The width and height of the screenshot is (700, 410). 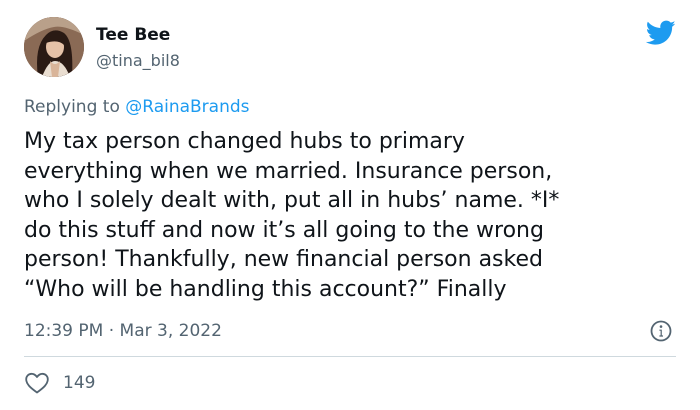 What do you see at coordinates (59, 383) in the screenshot?
I see `like-button: 149` at bounding box center [59, 383].